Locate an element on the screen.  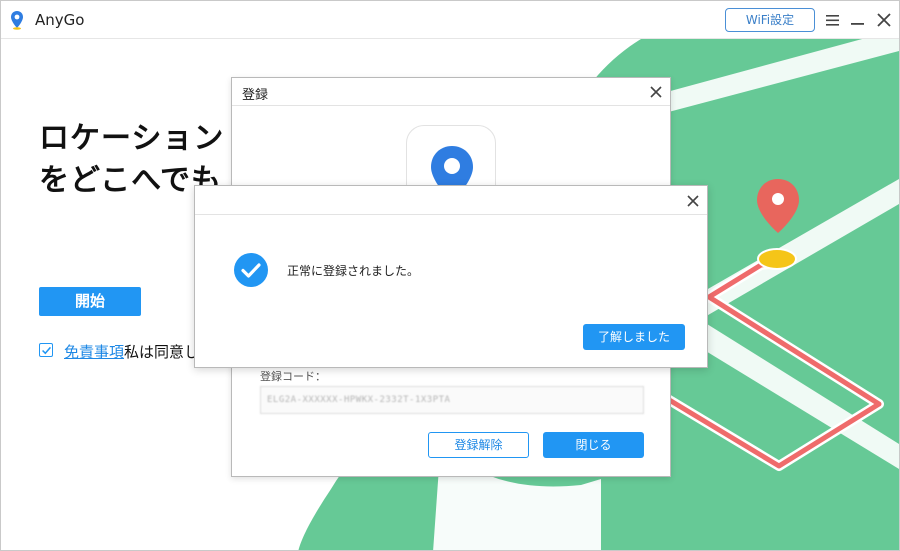
success-dialog-titlebar is located at coordinates (451, 200).